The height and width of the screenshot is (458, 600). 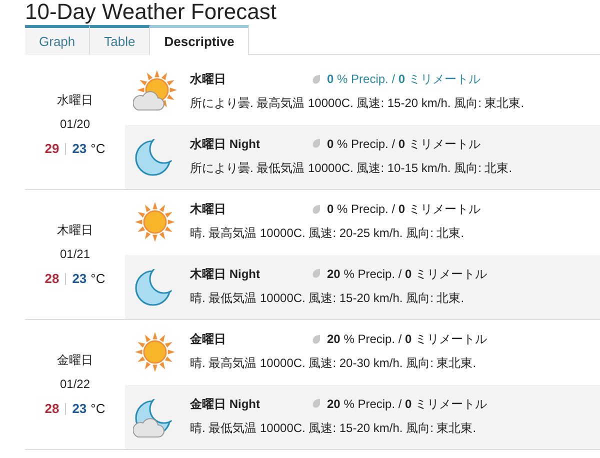 I want to click on day-date: 01/22, so click(x=75, y=384).